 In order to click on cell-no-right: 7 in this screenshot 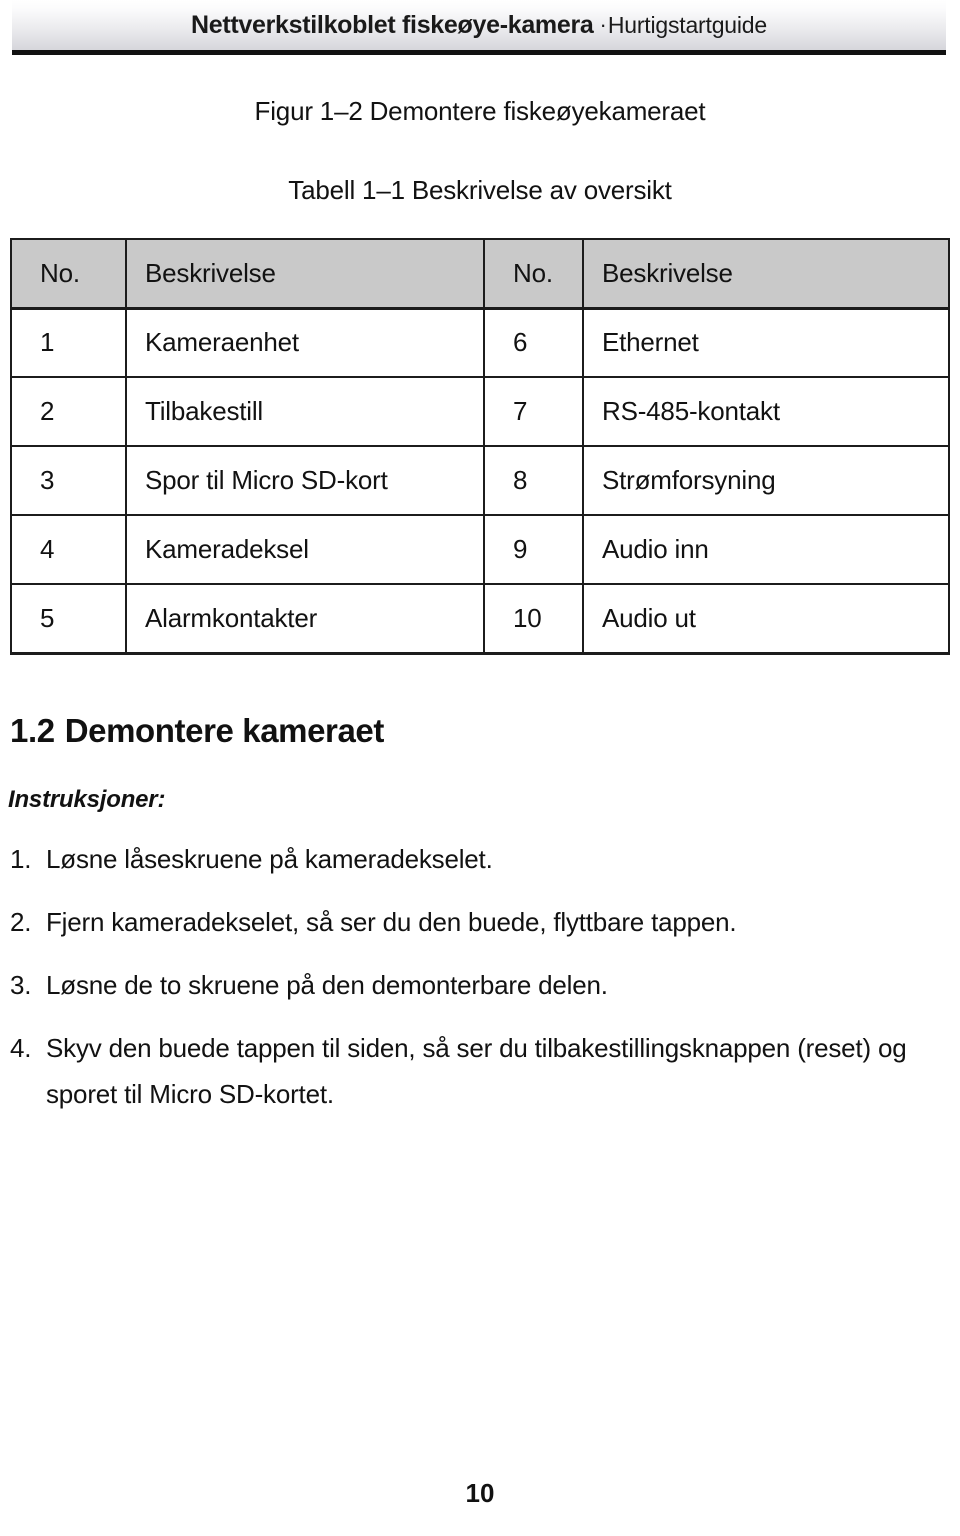, I will do `click(533, 411)`.